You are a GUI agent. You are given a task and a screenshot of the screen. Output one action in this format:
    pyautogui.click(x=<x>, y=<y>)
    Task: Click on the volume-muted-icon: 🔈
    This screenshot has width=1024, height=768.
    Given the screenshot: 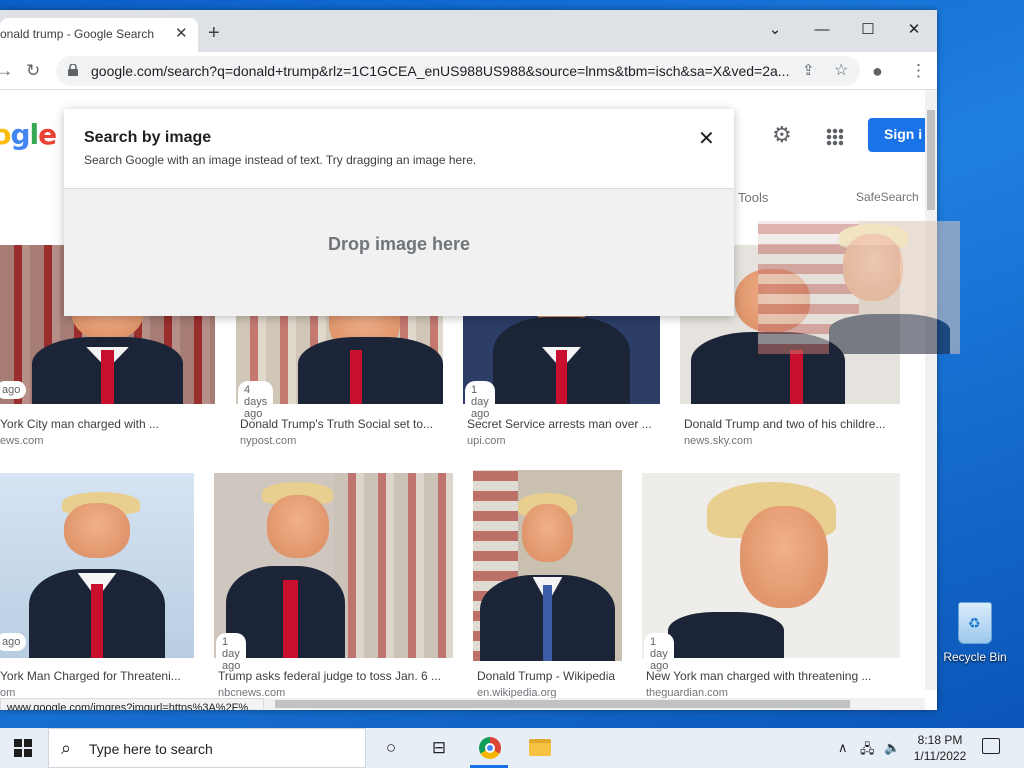 What is the action you would take?
    pyautogui.click(x=892, y=748)
    